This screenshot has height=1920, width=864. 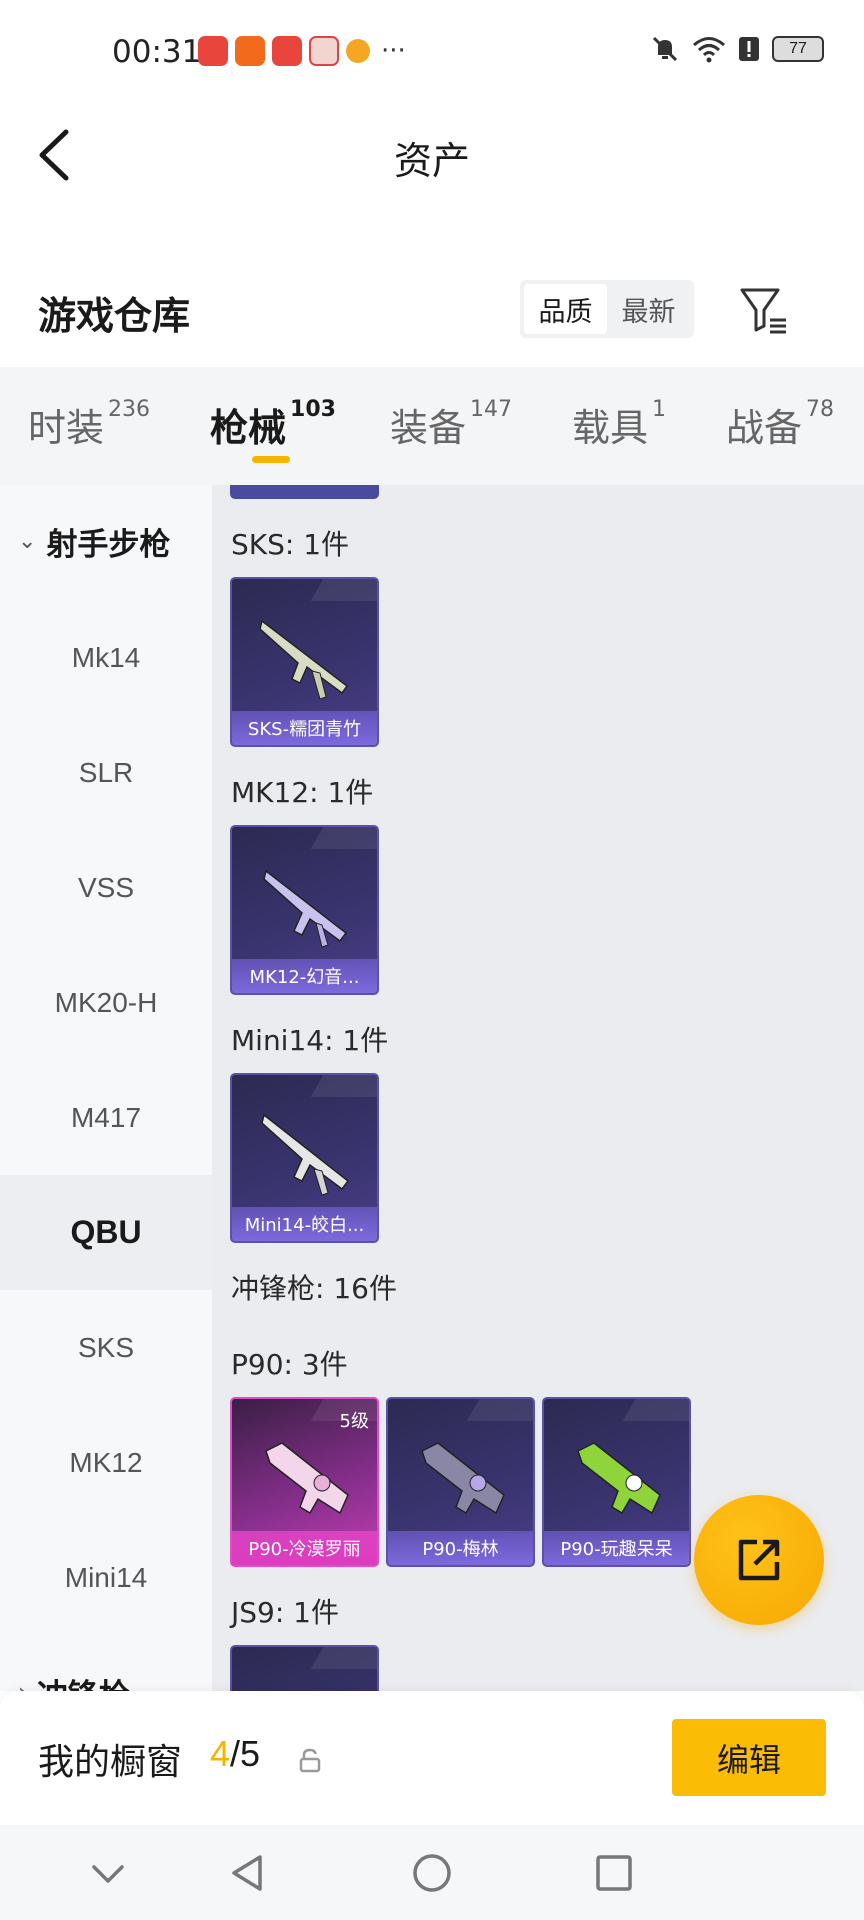 I want to click on sort-quality-button: 品质, so click(x=565, y=309).